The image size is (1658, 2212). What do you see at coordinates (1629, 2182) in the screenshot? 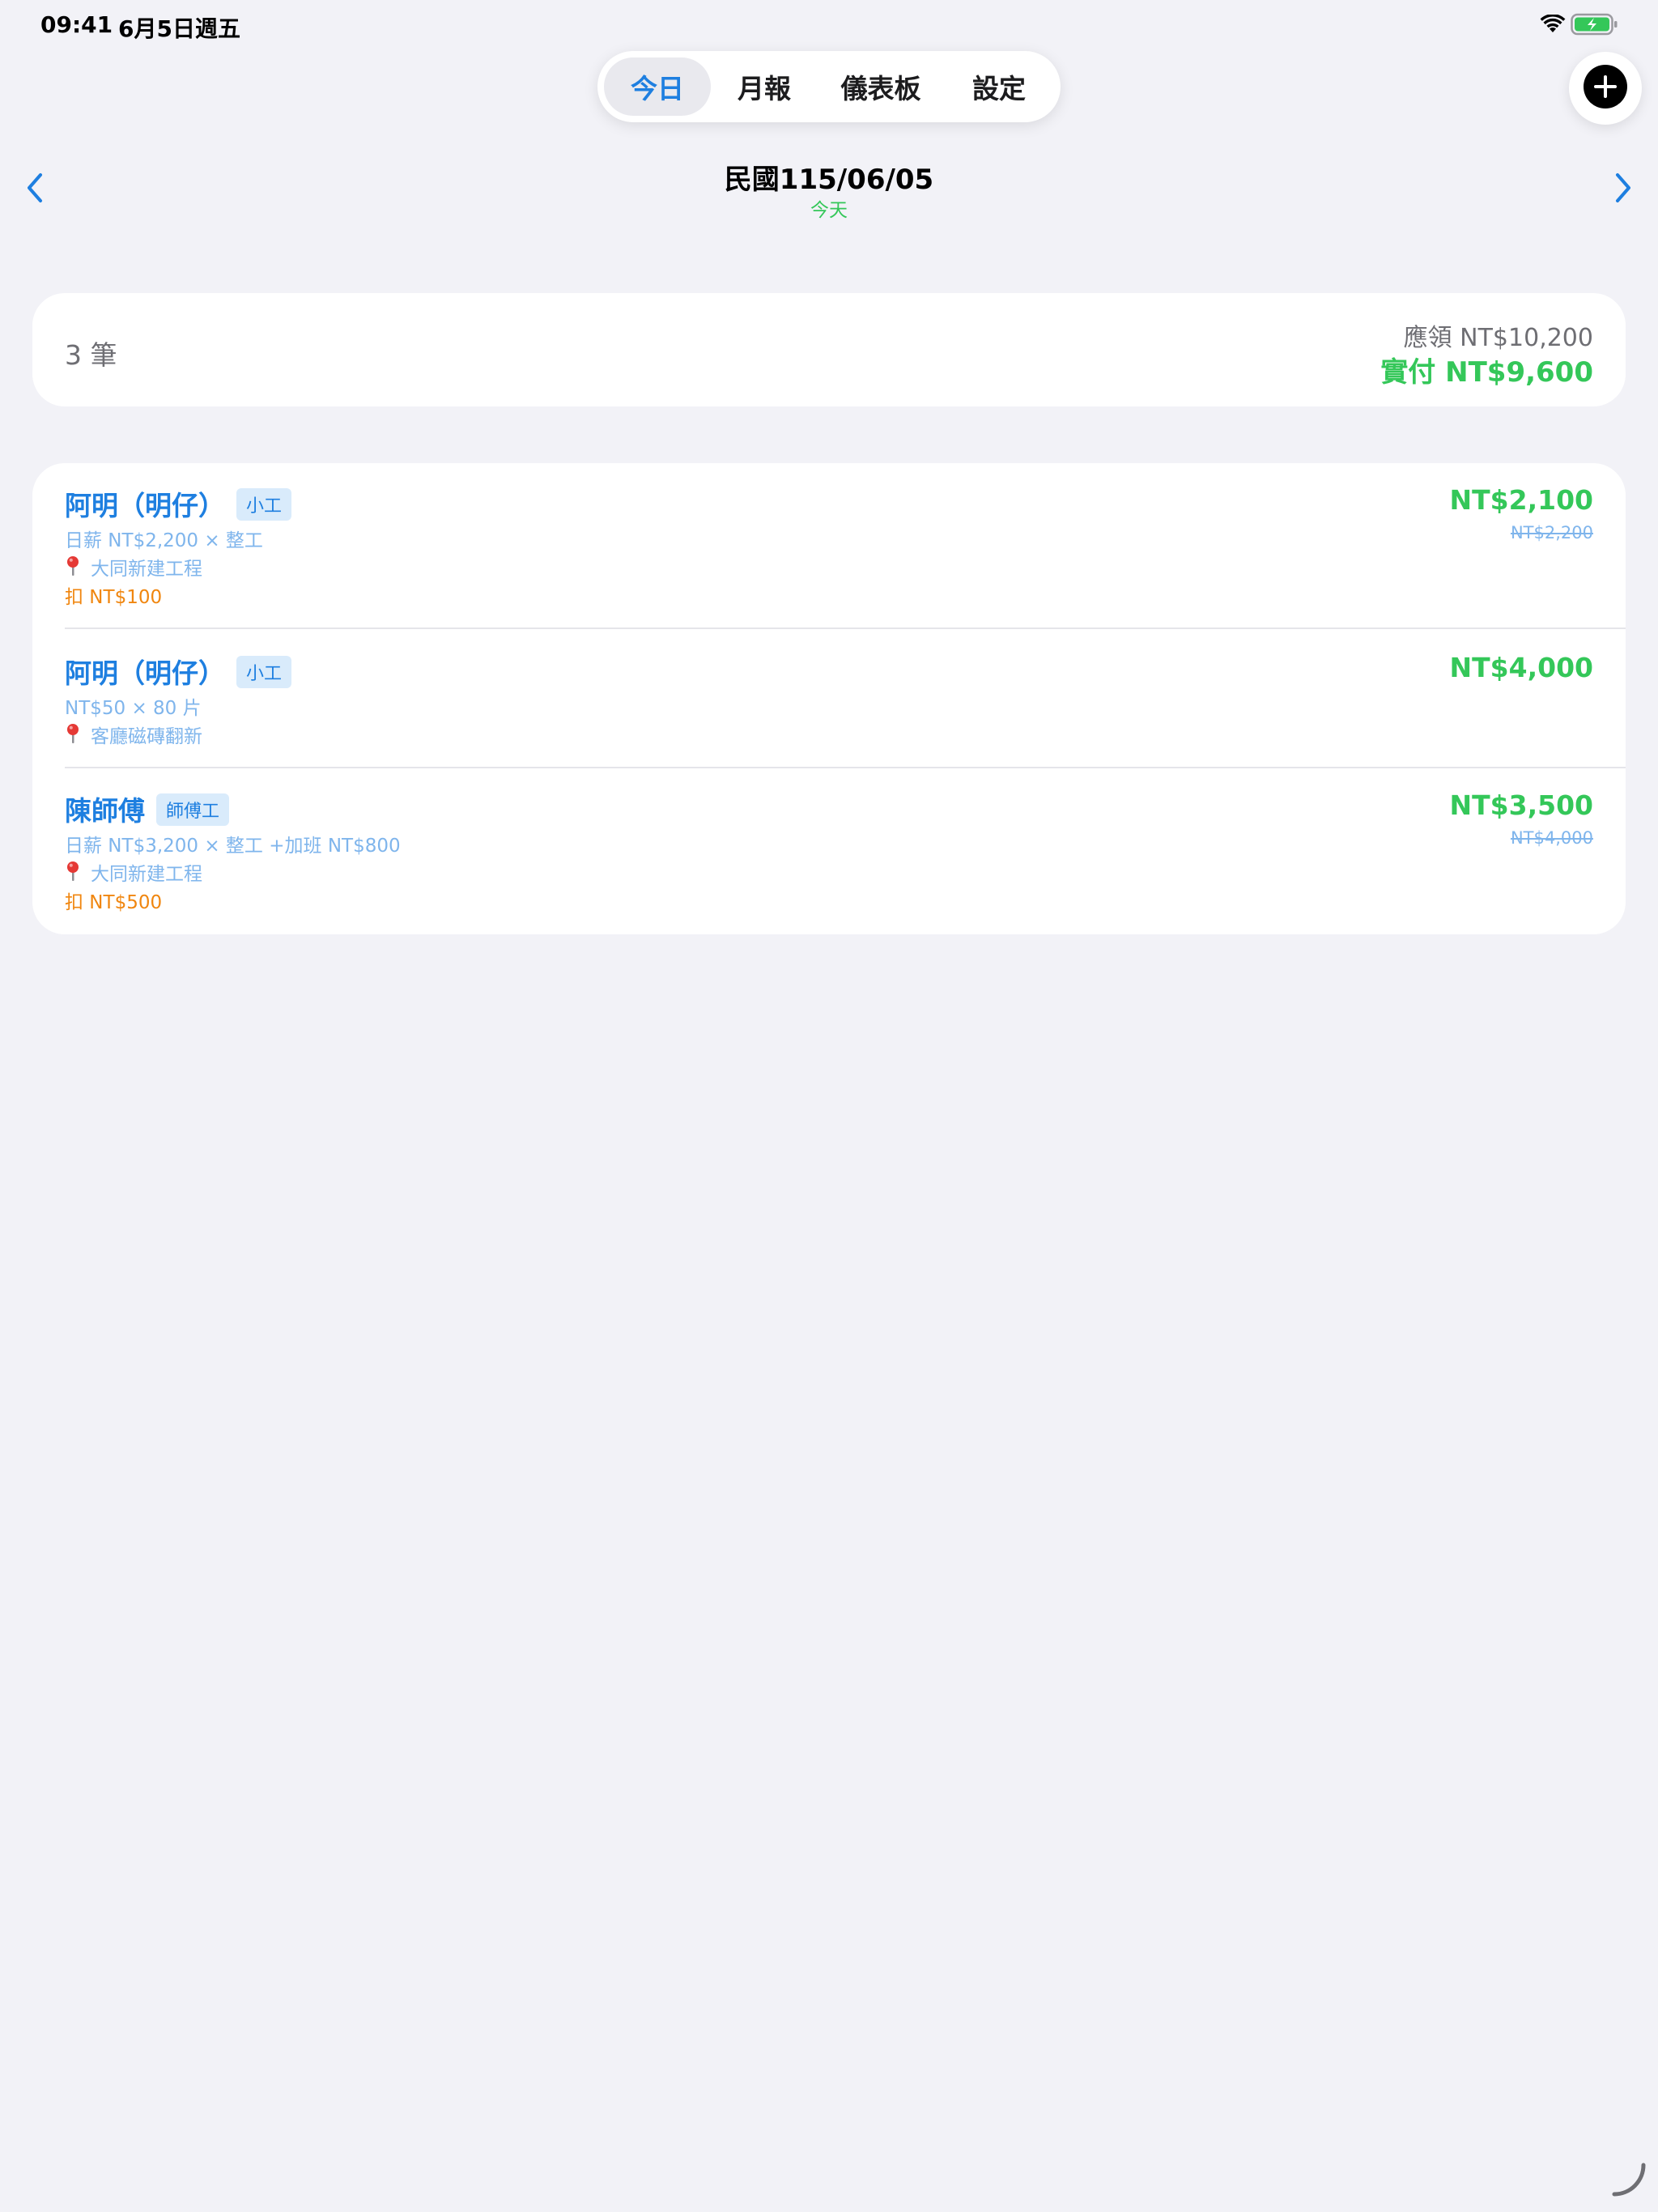
I see `scroll-corner-indicator` at bounding box center [1629, 2182].